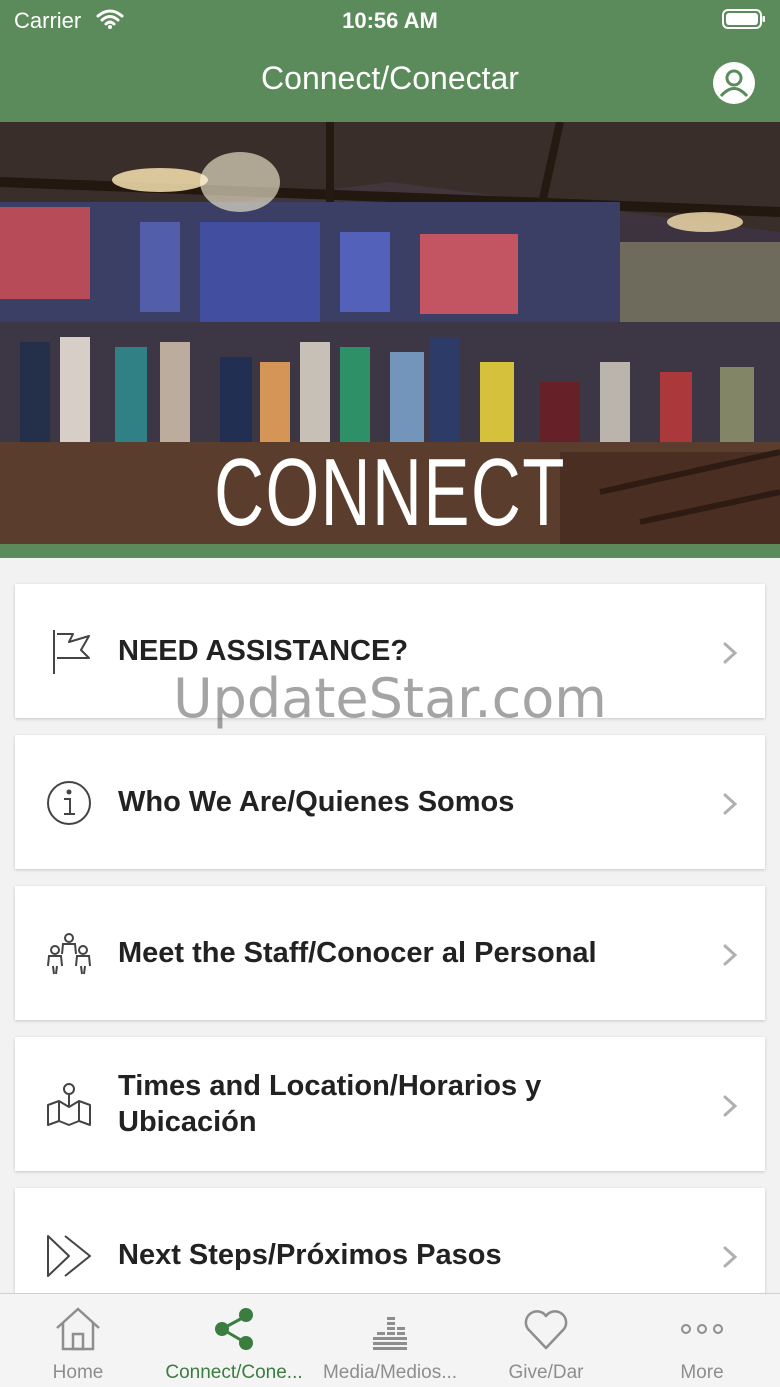  What do you see at coordinates (263, 651) in the screenshot?
I see `list-item-label: NEED ASSISTANCE?` at bounding box center [263, 651].